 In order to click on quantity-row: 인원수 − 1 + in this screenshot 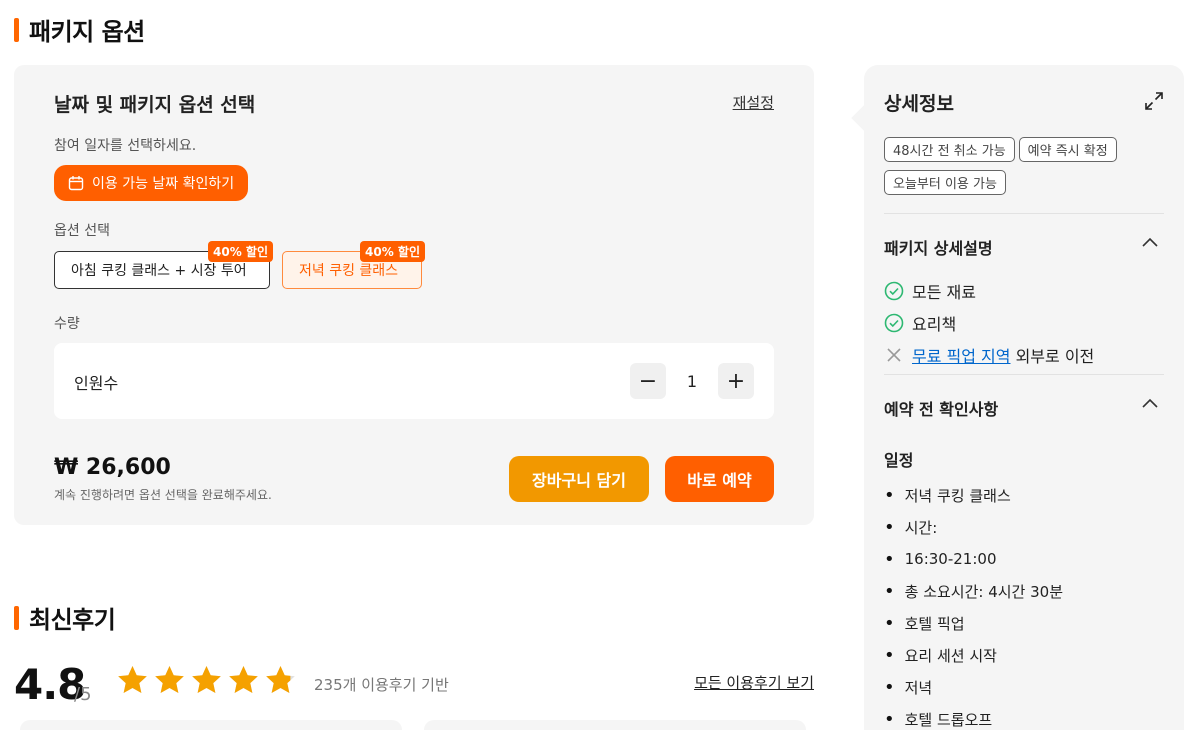, I will do `click(414, 381)`.